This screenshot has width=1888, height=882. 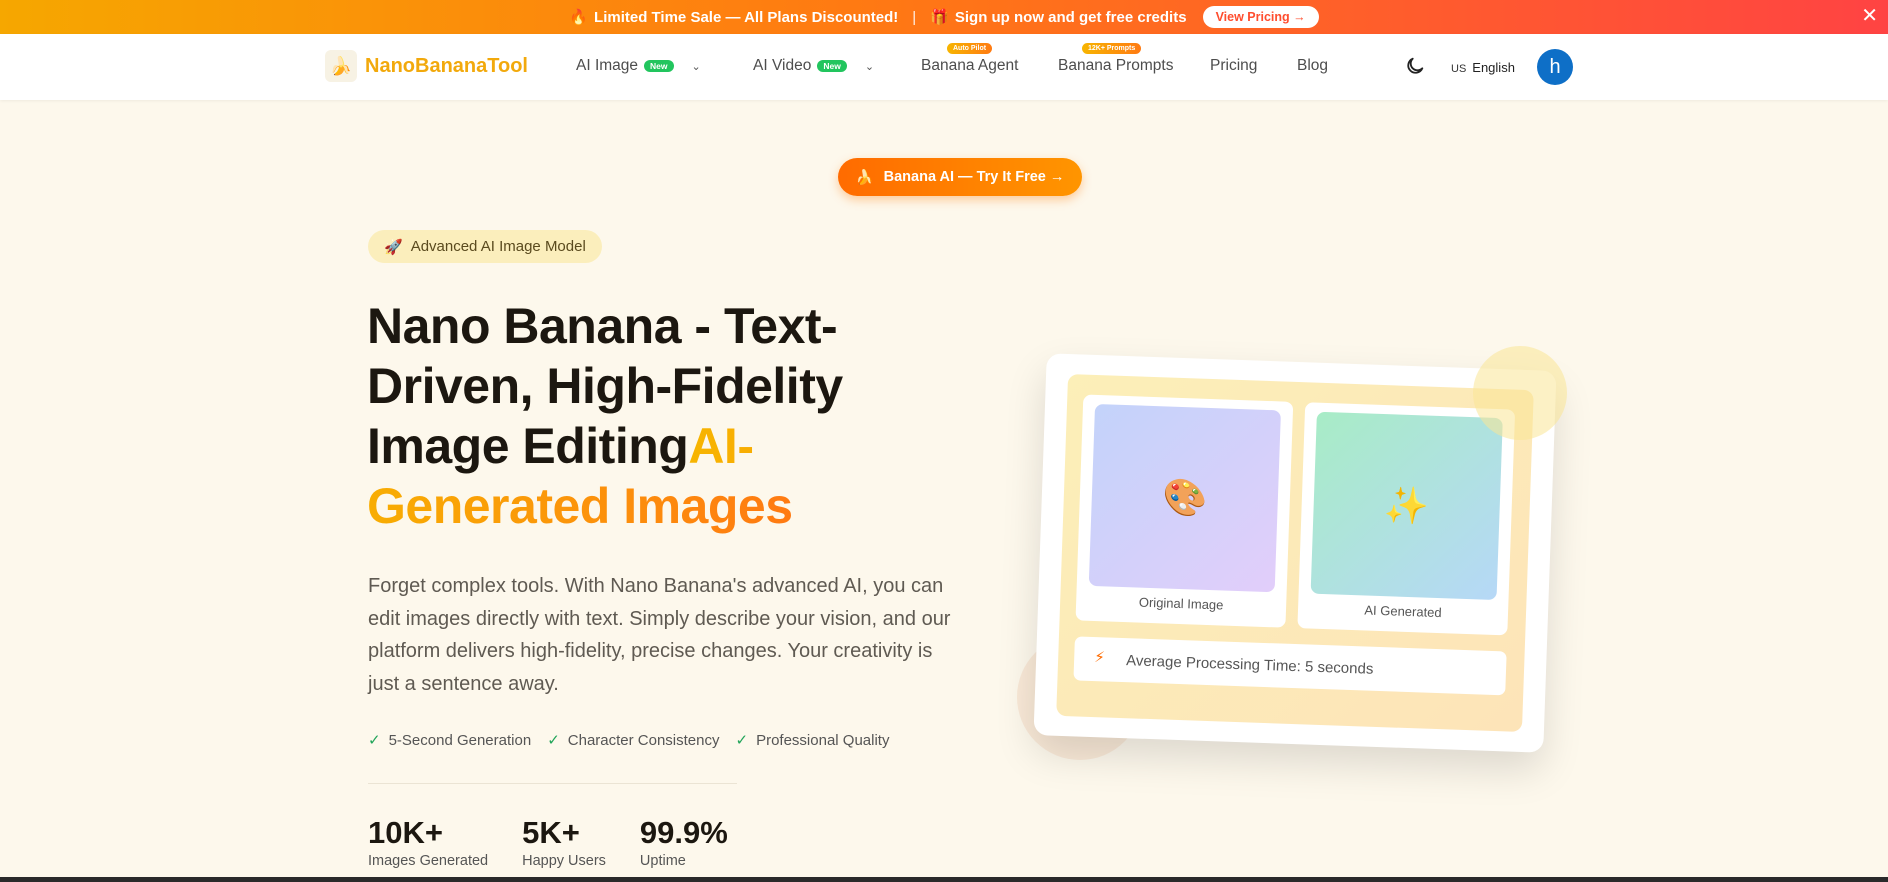 I want to click on nav-item-banana-agent: Auto Pilot Banana Agent, so click(x=970, y=59).